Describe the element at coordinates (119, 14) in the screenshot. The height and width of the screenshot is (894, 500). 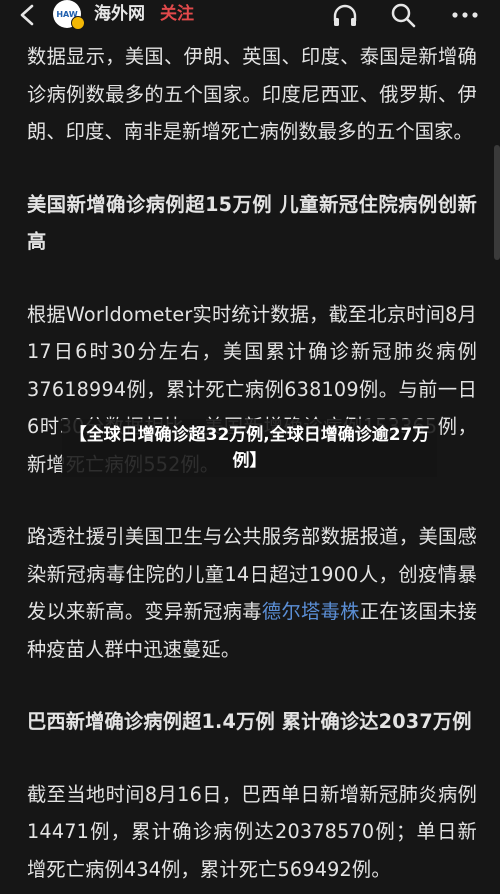
I see `account-name: 海外网` at that location.